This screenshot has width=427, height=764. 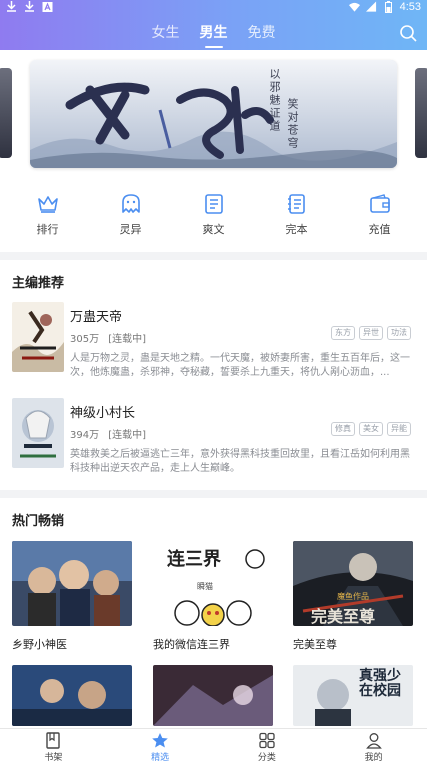 I want to click on wifi-icon, so click(x=354, y=7).